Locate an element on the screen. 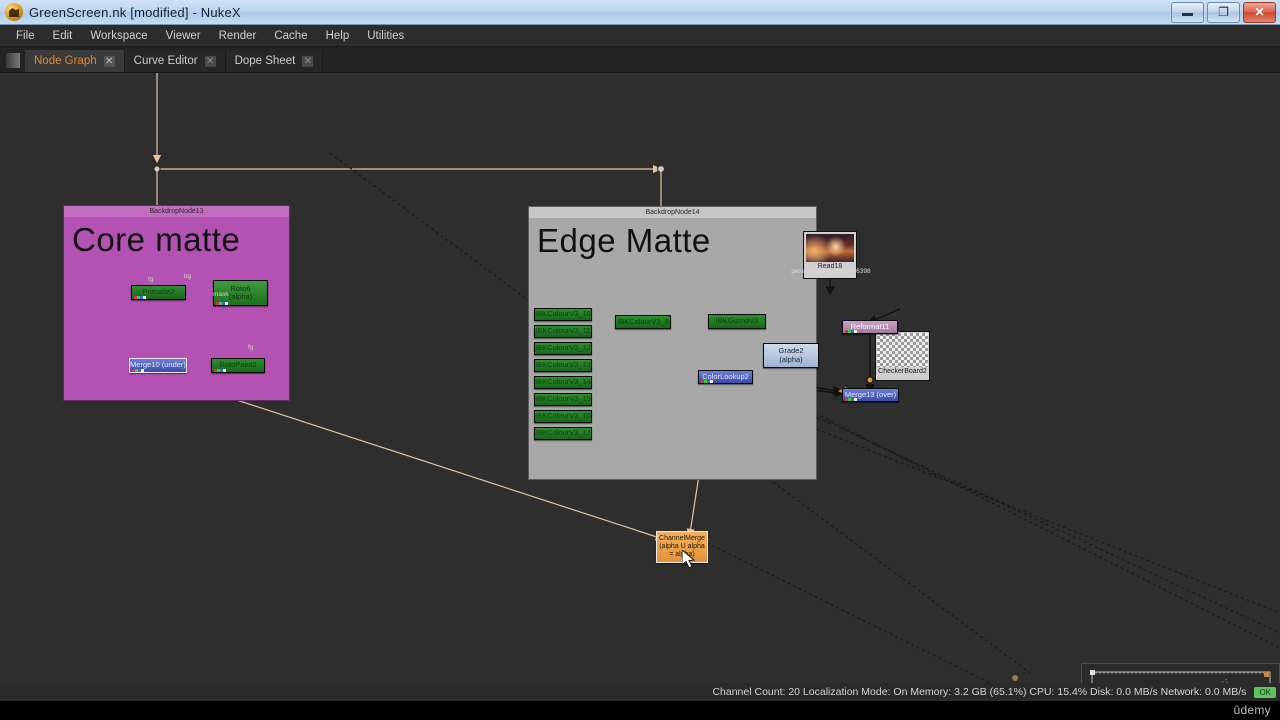 Image resolution: width=1280 pixels, height=720 pixels. node-grade2-label: Grade2 (alpha) is located at coordinates (791, 355).